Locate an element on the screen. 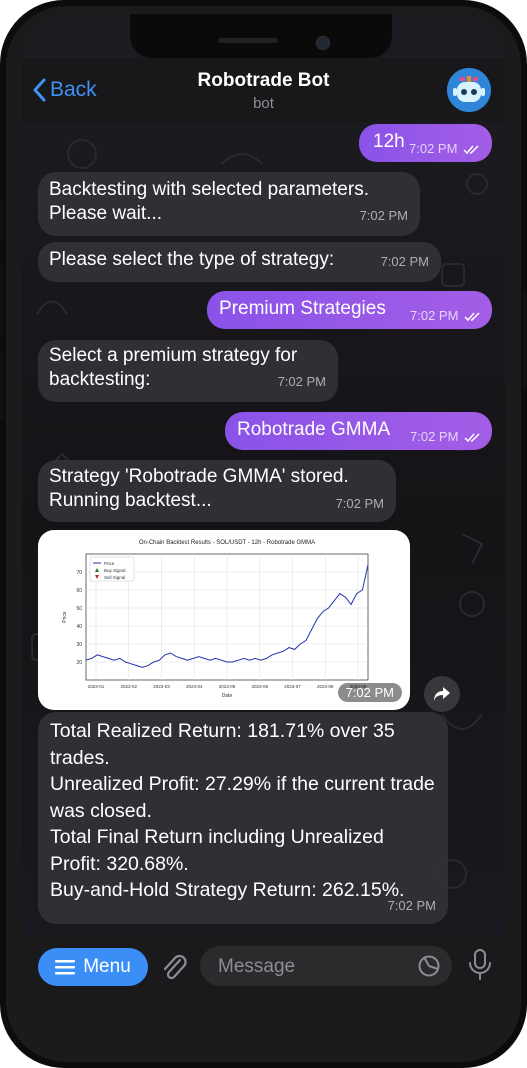  robot-icon is located at coordinates (469, 90).